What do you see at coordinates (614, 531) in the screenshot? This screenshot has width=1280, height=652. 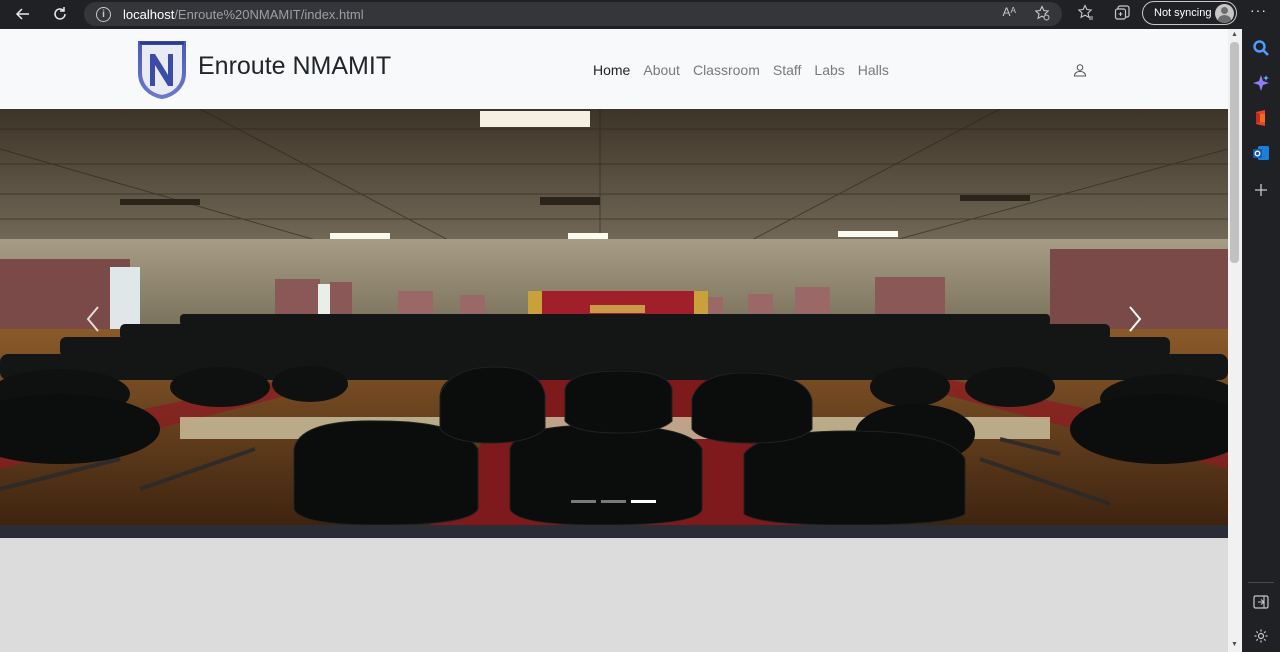 I see `section-divider` at bounding box center [614, 531].